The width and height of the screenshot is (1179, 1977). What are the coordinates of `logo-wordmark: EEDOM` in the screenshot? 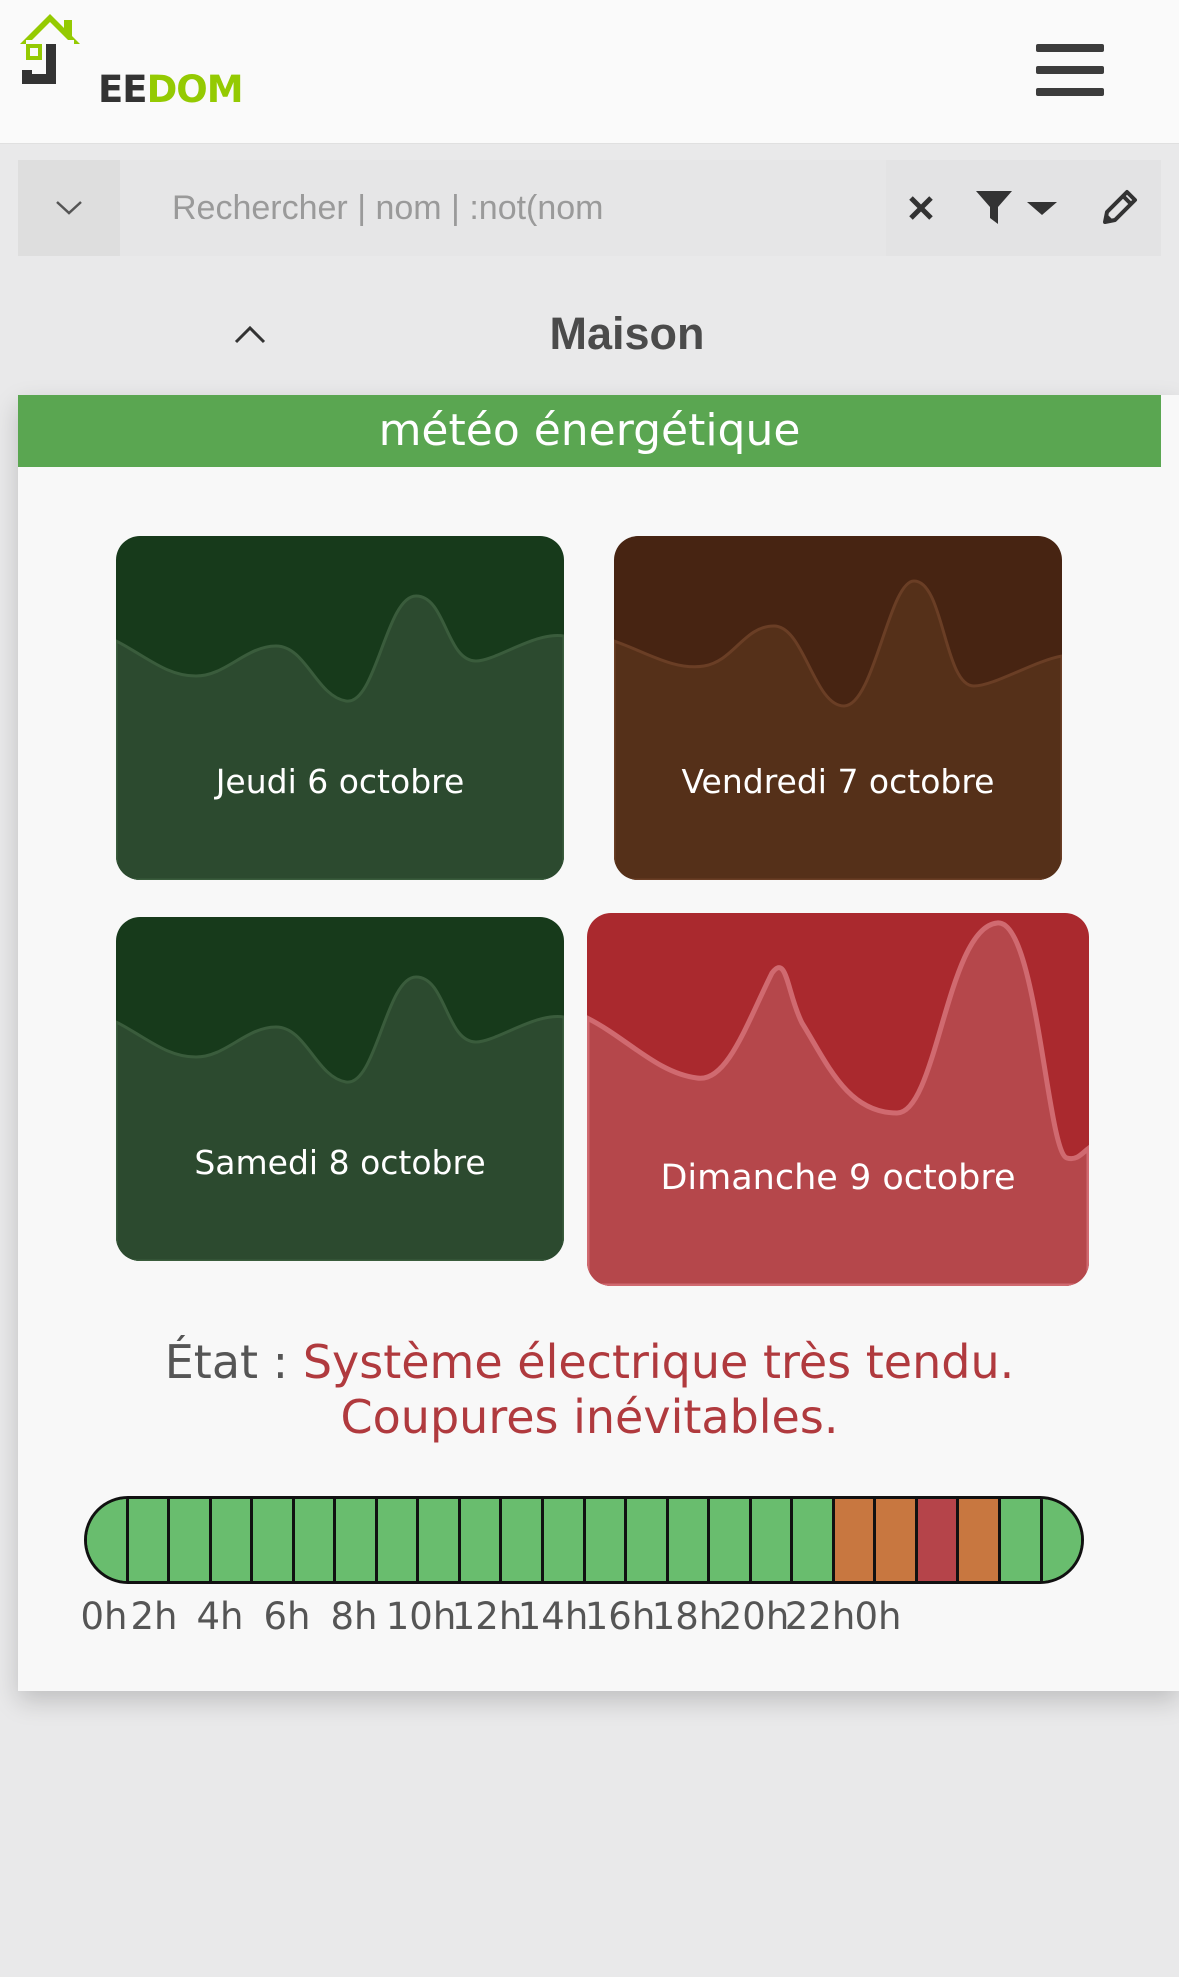 It's located at (171, 89).